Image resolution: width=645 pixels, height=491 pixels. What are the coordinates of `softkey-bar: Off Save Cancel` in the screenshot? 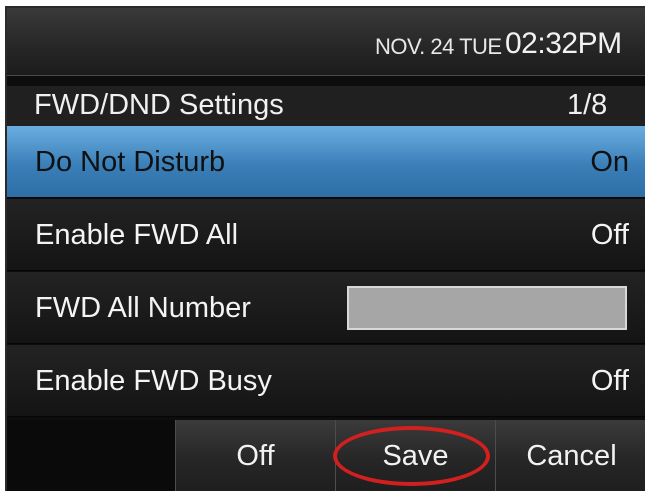 It's located at (326, 455).